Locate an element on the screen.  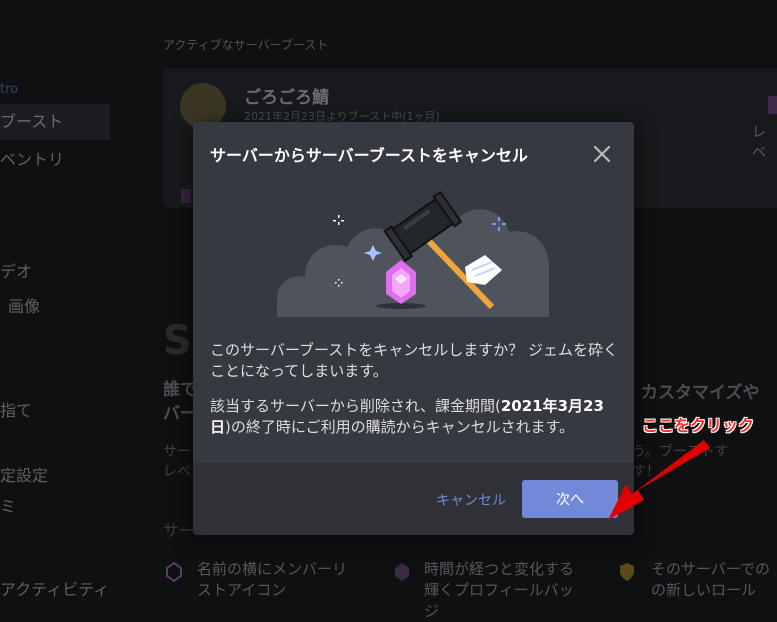
sidebar-item-notify: 指て is located at coordinates (16, 409).